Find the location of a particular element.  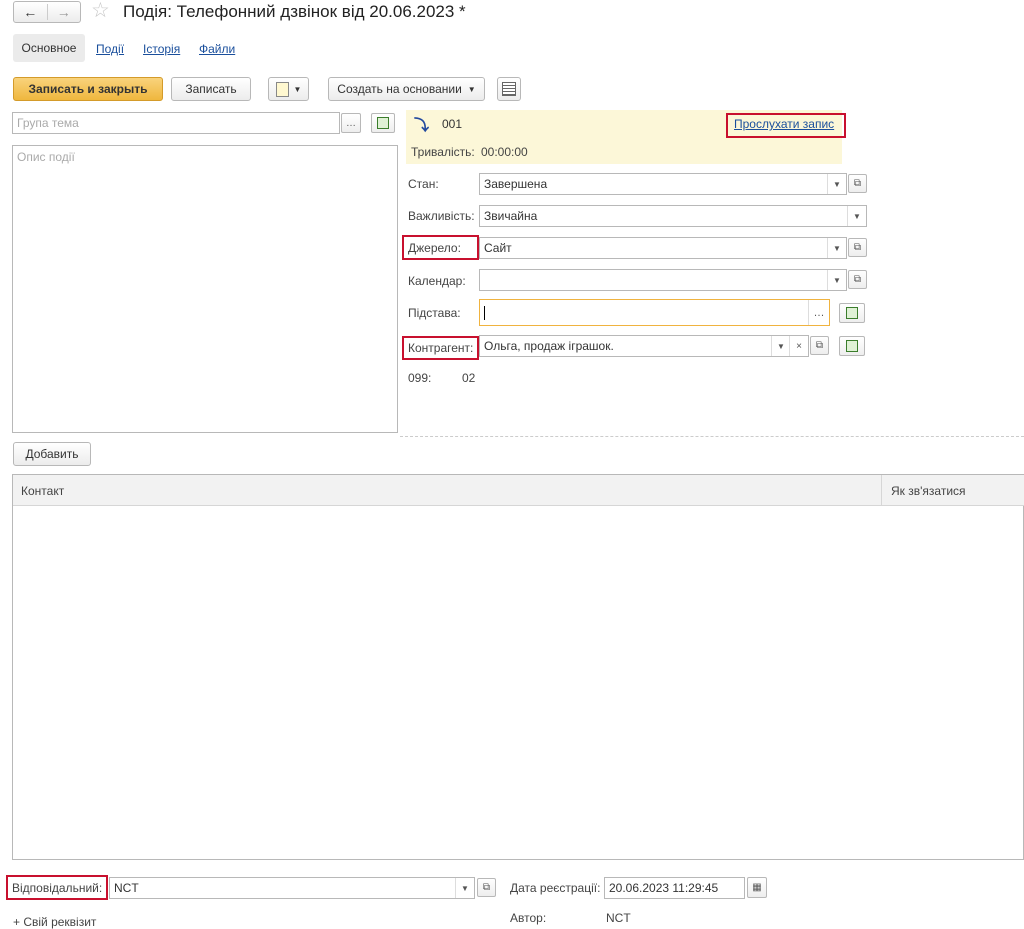

counterparty-pick-button is located at coordinates (852, 346).